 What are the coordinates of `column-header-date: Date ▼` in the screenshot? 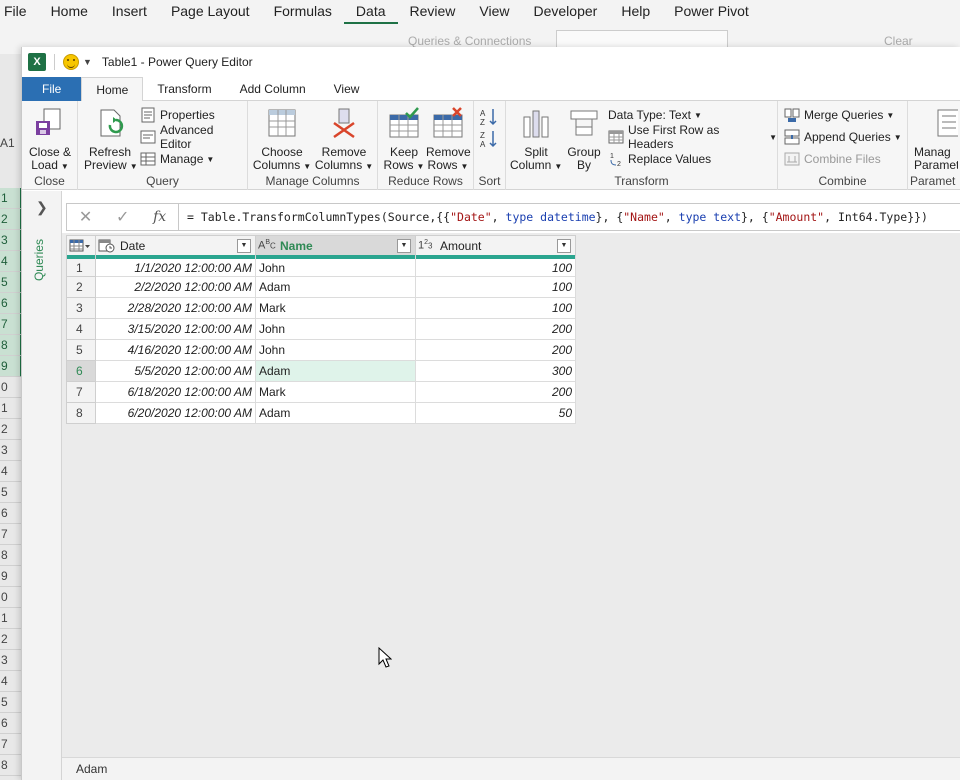 It's located at (175, 247).